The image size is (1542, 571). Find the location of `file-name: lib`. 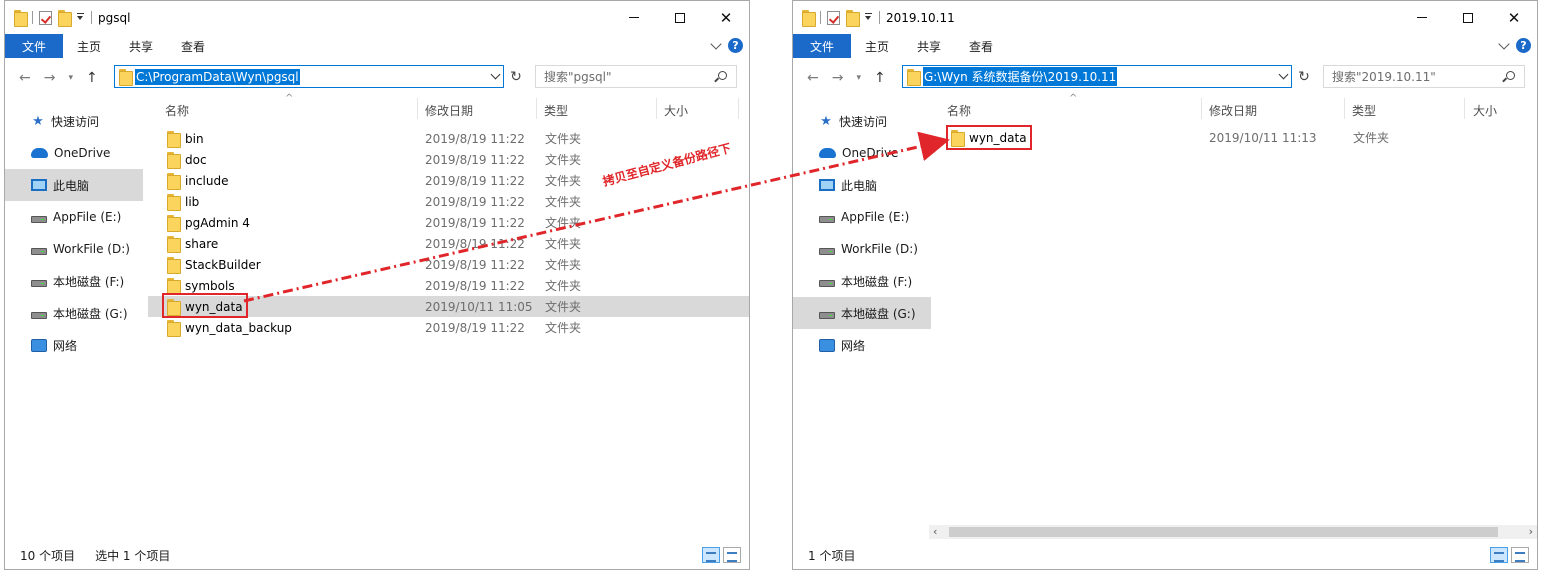

file-name: lib is located at coordinates (183, 202).